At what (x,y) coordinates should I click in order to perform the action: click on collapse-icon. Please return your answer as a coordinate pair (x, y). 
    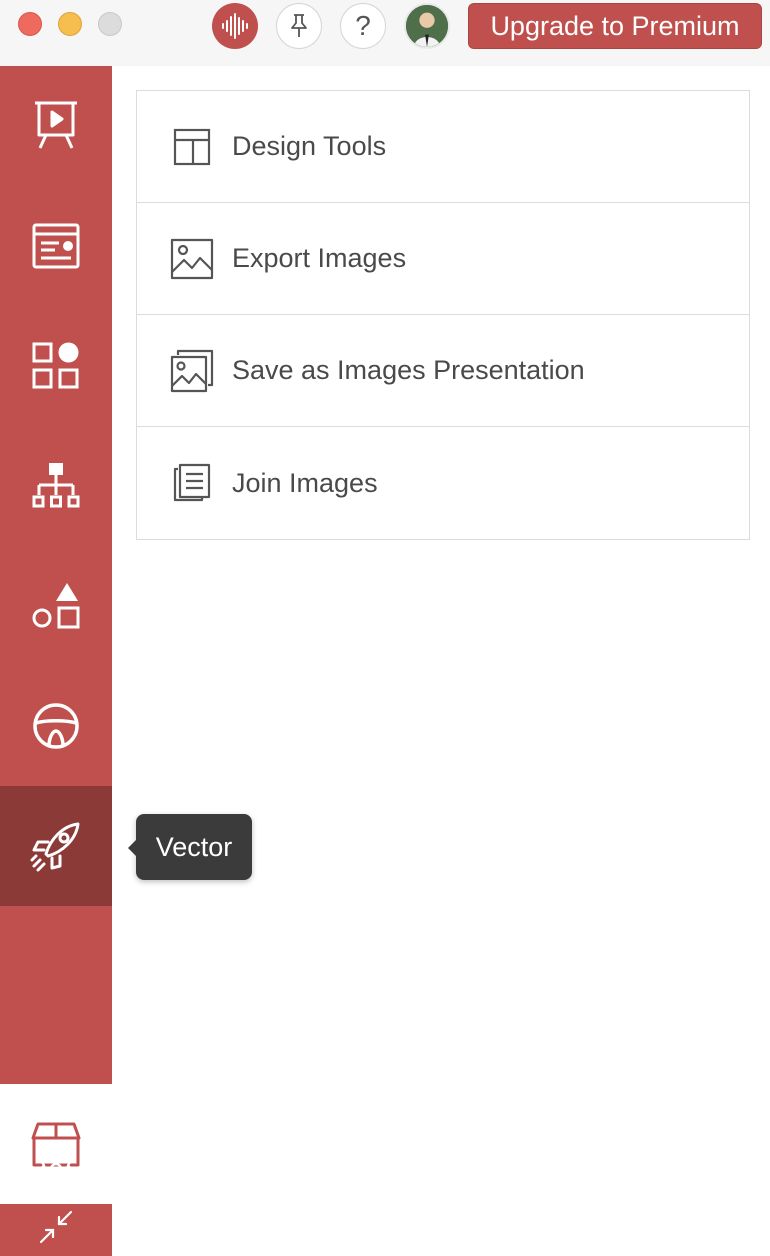
    Looking at the image, I should click on (56, 1227).